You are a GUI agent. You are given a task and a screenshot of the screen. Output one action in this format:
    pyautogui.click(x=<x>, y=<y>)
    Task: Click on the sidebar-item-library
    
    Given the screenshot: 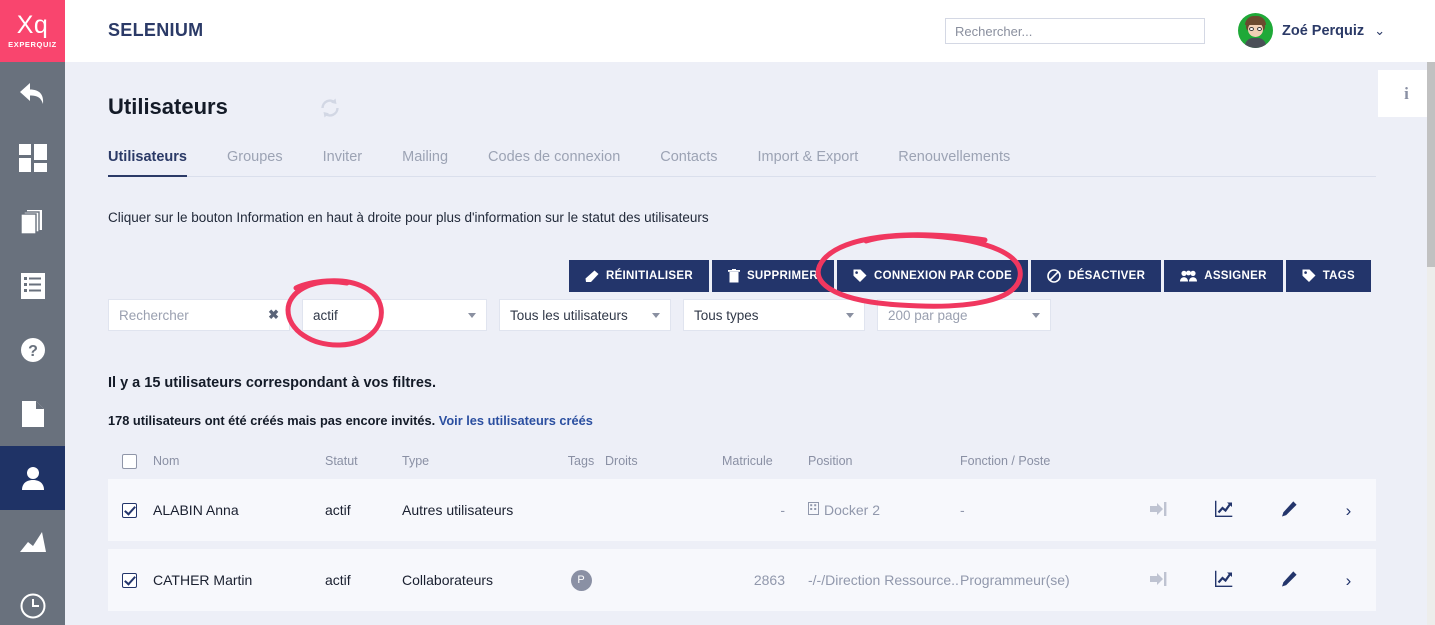 What is the action you would take?
    pyautogui.click(x=32, y=222)
    